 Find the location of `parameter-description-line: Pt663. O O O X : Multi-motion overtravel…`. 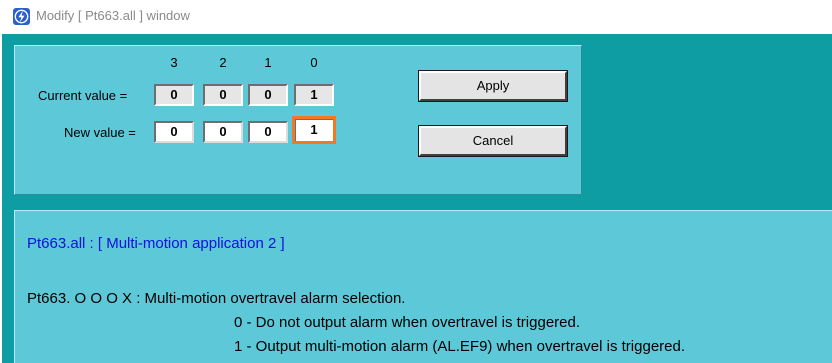

parameter-description-line: Pt663. O O O X : Multi-motion overtravel… is located at coordinates (216, 298).